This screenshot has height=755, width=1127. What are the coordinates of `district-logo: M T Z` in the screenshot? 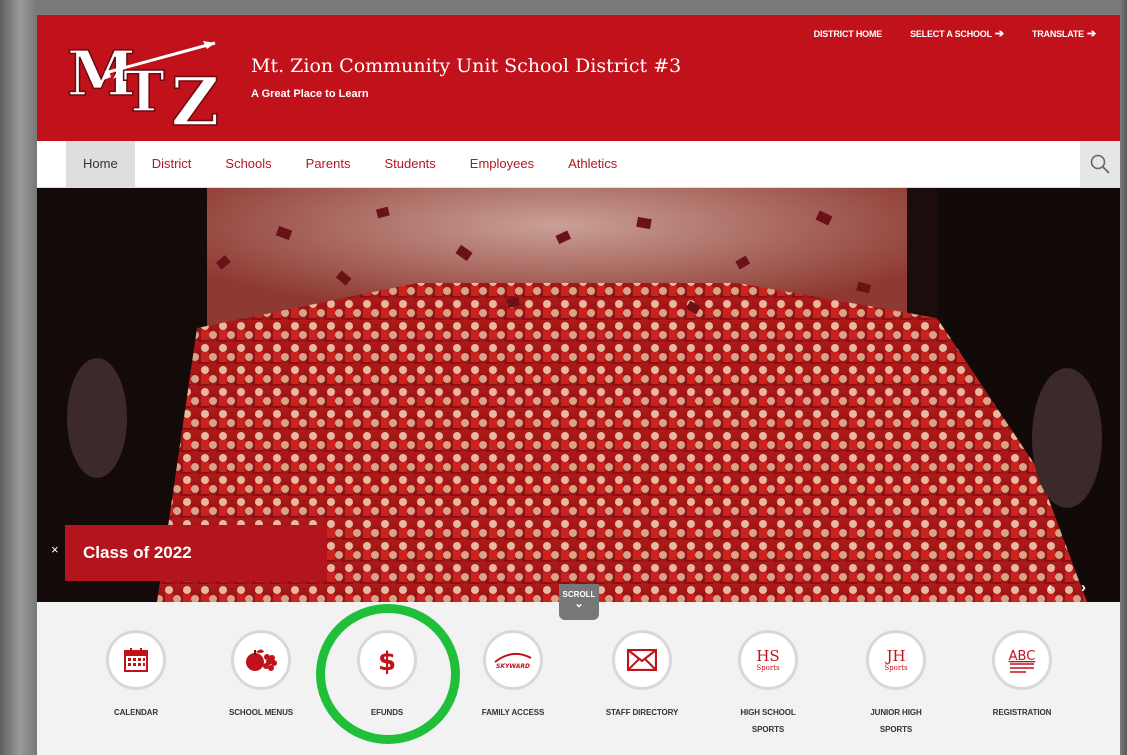 It's located at (150, 81).